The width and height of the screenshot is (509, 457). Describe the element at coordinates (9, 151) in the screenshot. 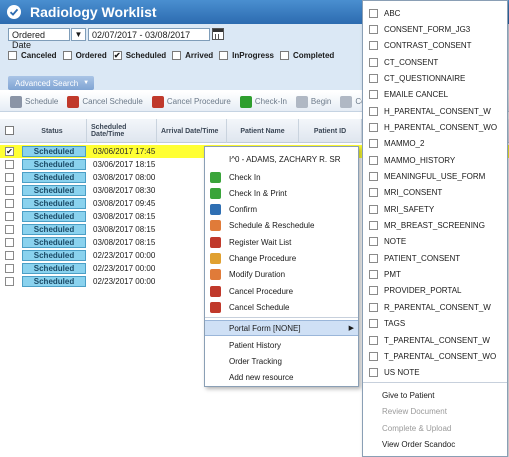

I see `row-checkbox: ✔` at that location.